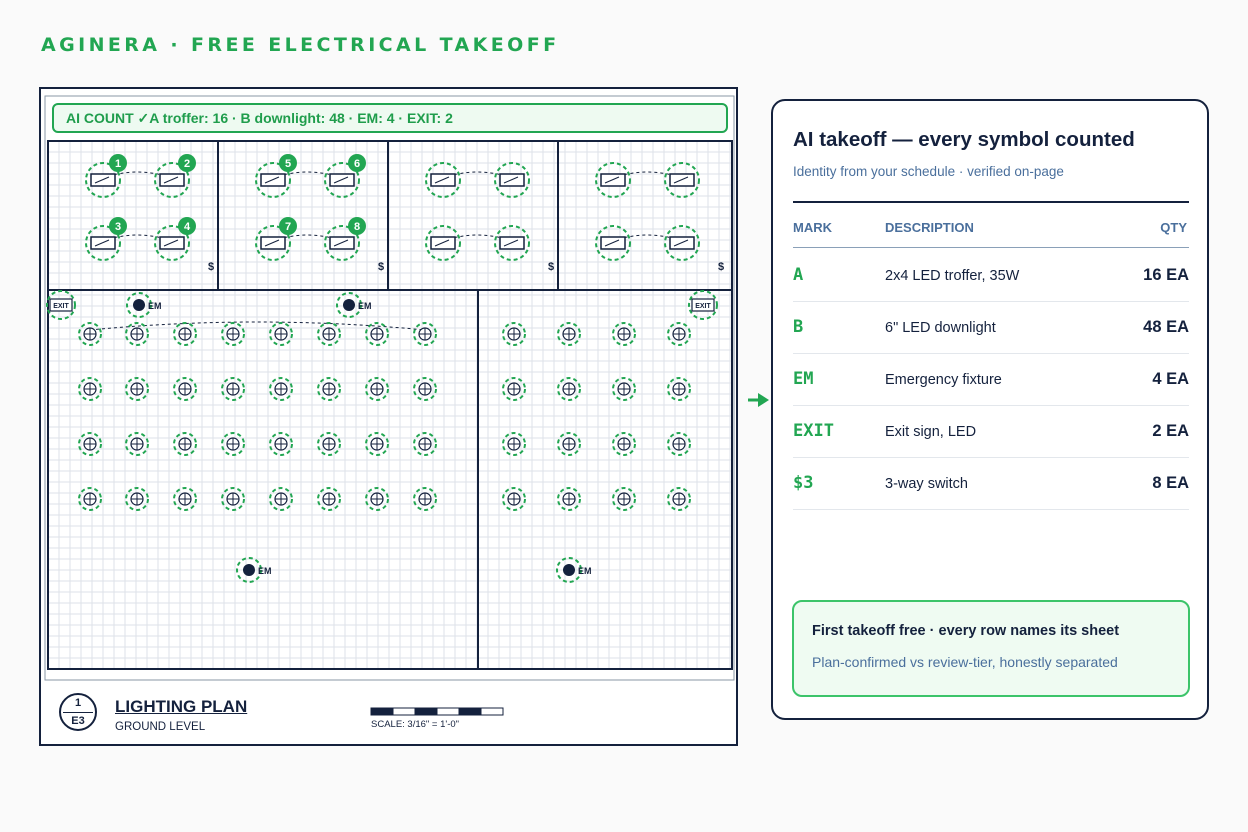 The image size is (1248, 832). What do you see at coordinates (300, 45) in the screenshot?
I see `brand-title: AGINERA · FREE ELECTRICAL TAKEOFF` at bounding box center [300, 45].